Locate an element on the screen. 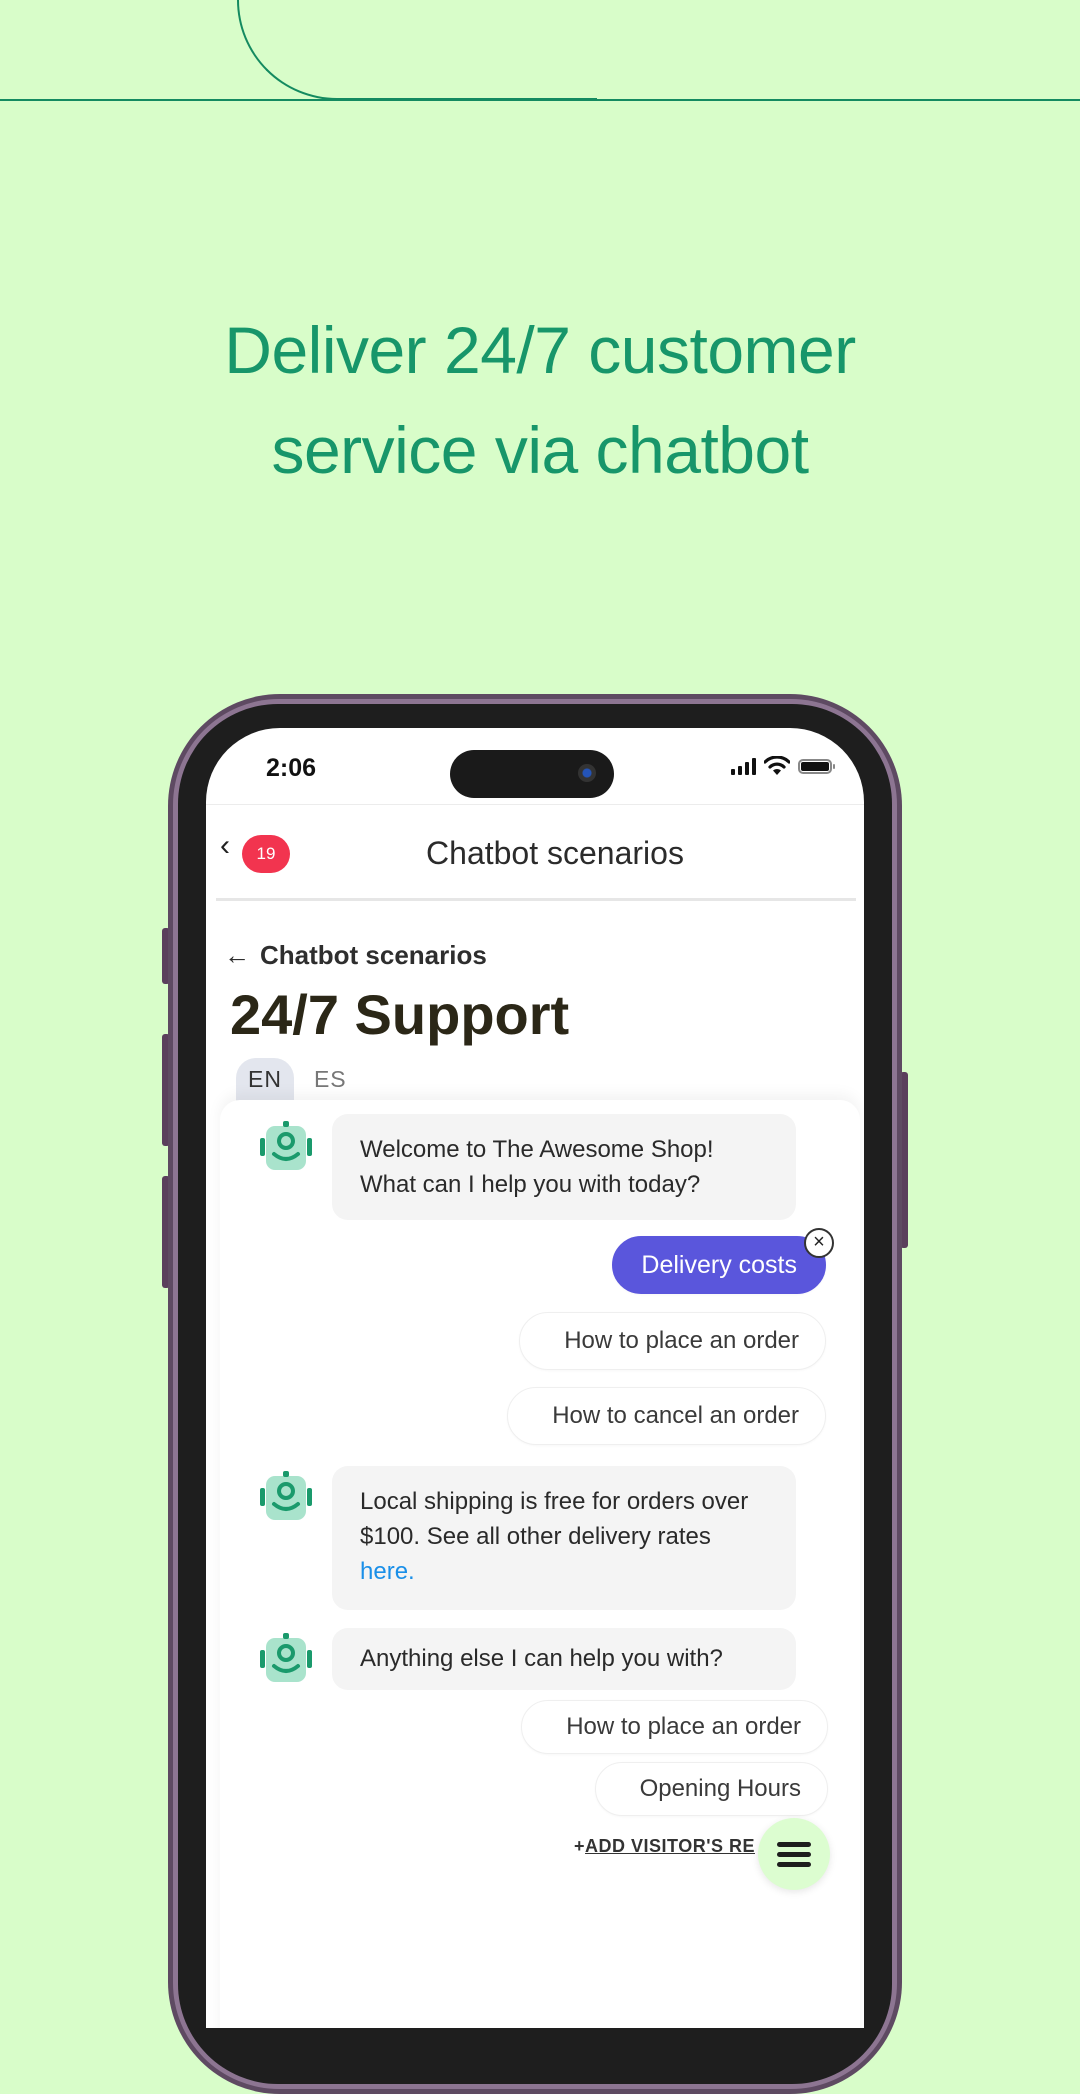 This screenshot has height=2094, width=1080. bot-message-line-1: Welcome to The Awesome Shop! is located at coordinates (537, 1149).